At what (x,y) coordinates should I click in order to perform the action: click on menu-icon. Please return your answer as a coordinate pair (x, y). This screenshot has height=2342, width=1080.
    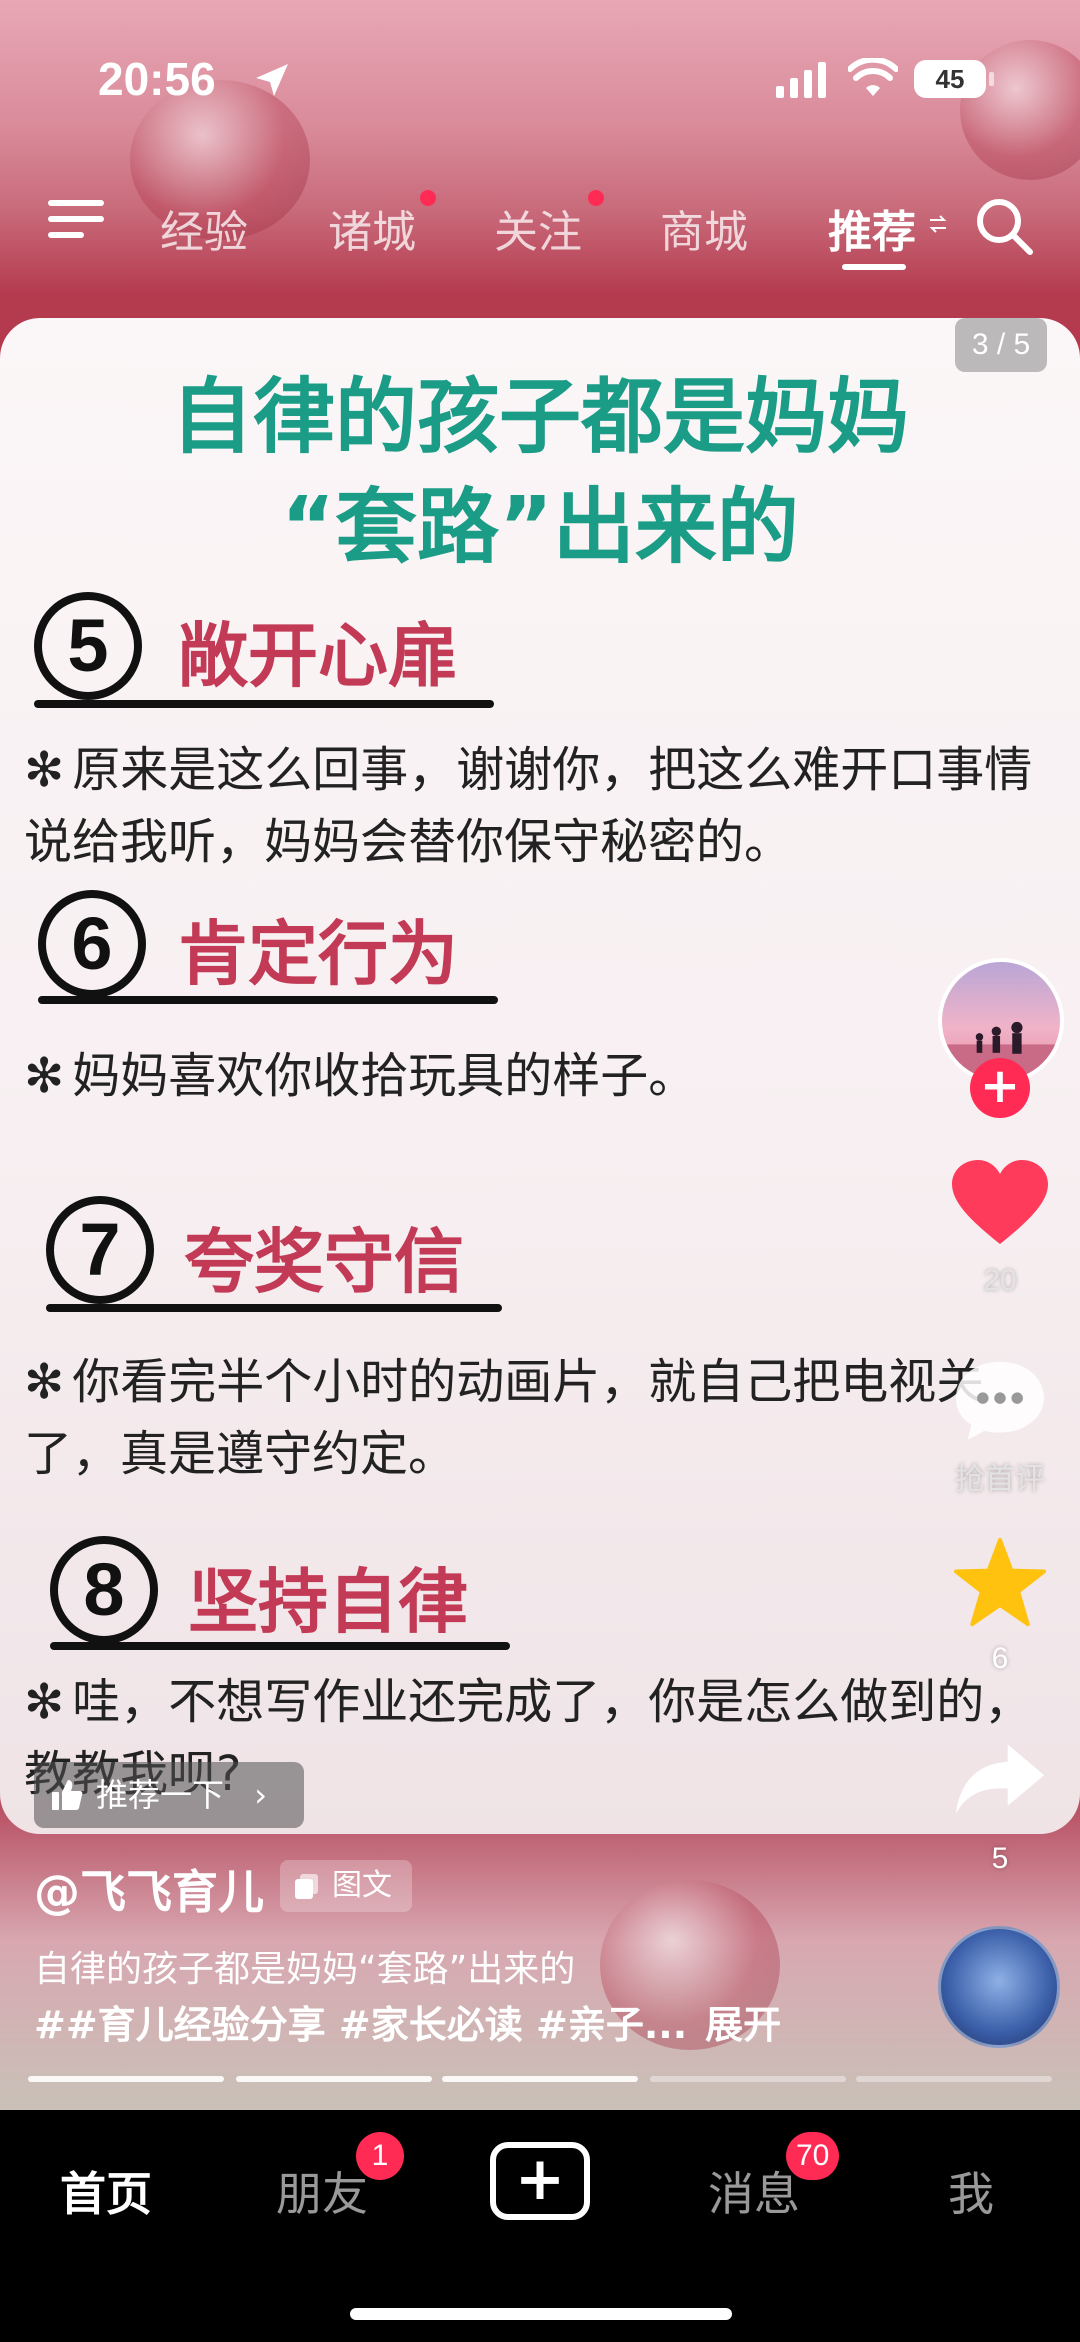
    Looking at the image, I should click on (76, 223).